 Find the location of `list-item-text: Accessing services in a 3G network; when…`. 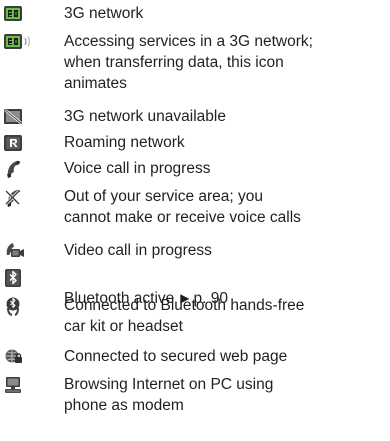

list-item-text: Accessing services in a 3G network; when… is located at coordinates (188, 62).